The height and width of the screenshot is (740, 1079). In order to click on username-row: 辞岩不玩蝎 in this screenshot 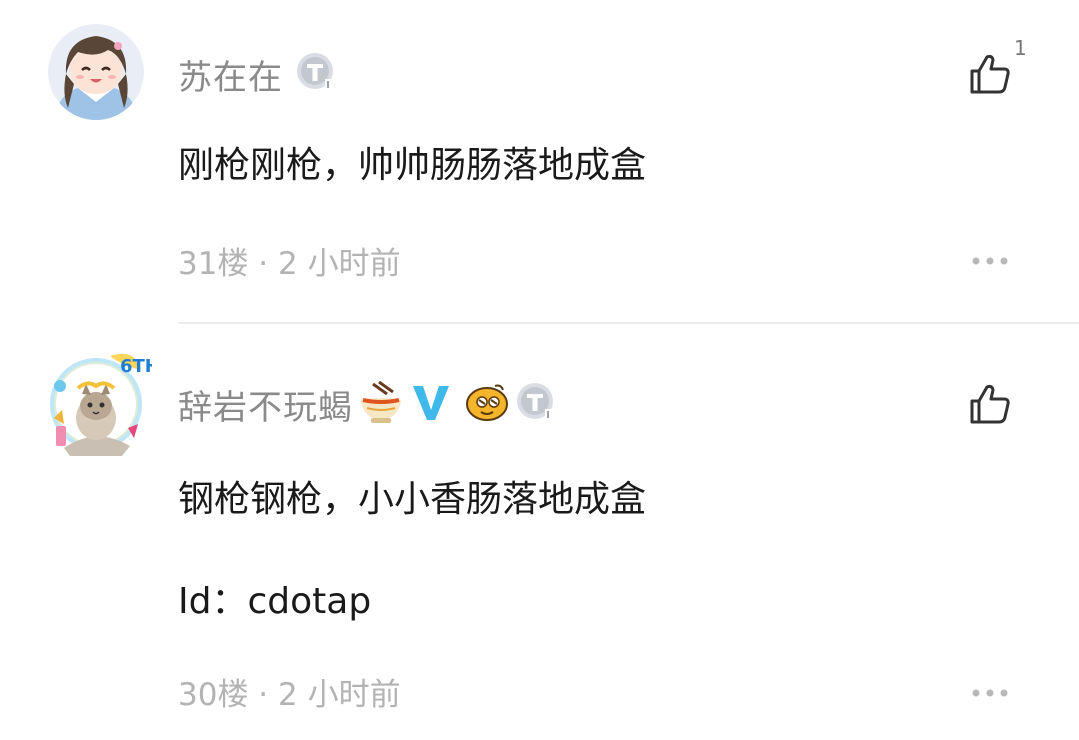, I will do `click(367, 404)`.